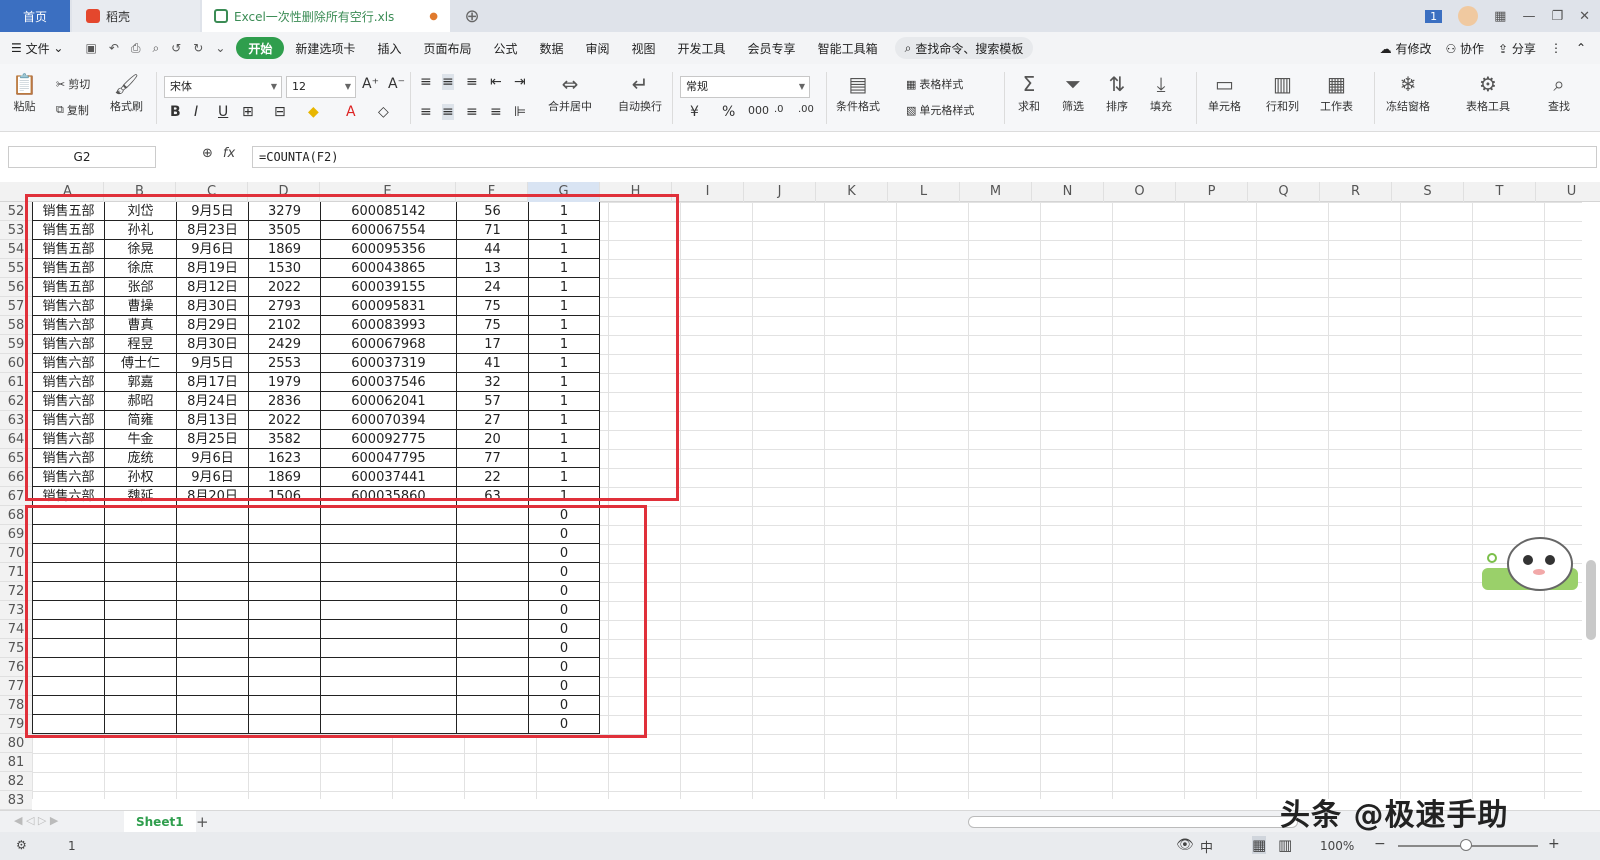 This screenshot has width=1600, height=860. Describe the element at coordinates (472, 82) in the screenshot. I see `align-bottom-icon: ≡` at that location.